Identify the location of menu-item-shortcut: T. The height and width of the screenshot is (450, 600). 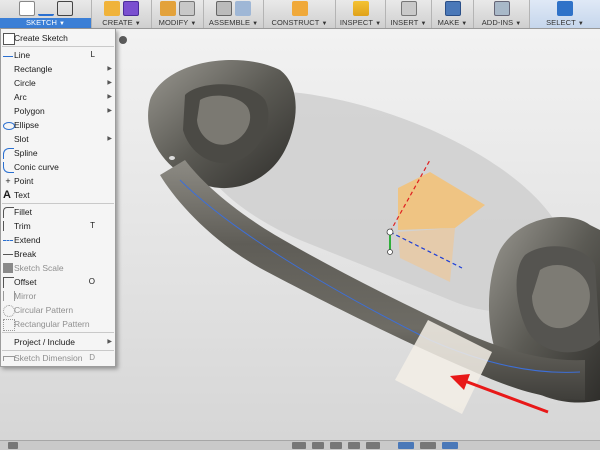
(92, 225).